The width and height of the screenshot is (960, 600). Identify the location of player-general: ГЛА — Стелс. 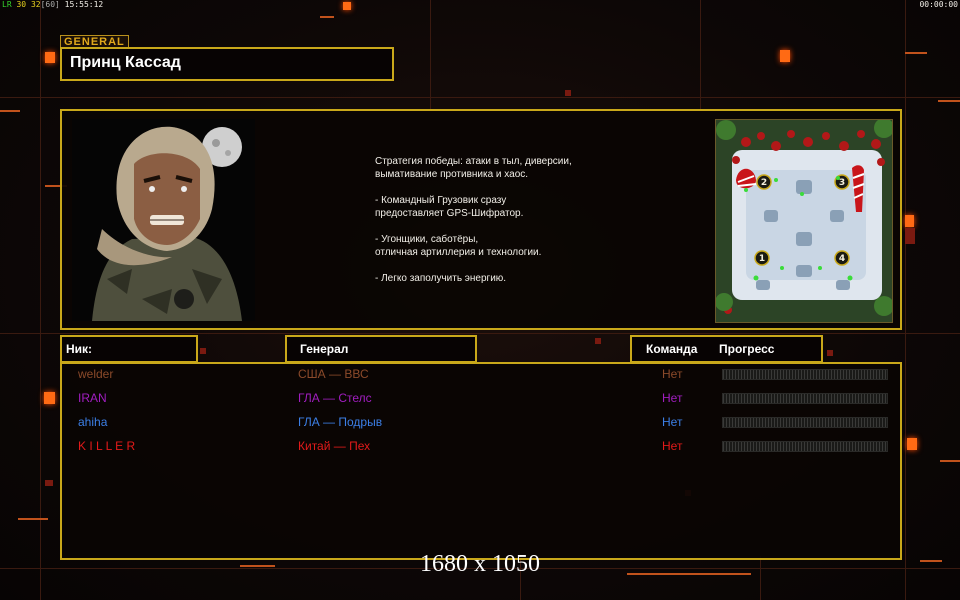
(335, 398).